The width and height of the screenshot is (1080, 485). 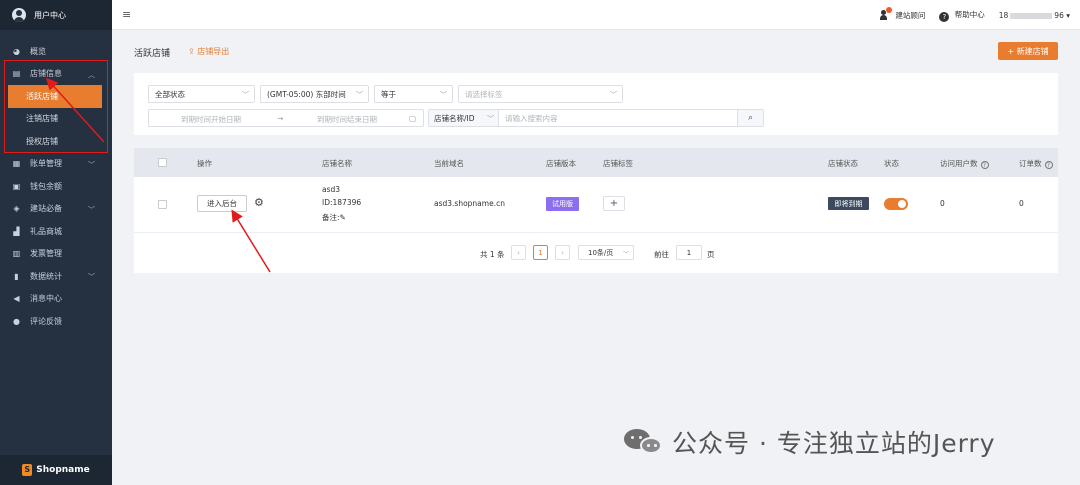 I want to click on megaphone-icon: ◀, so click(x=16, y=299).